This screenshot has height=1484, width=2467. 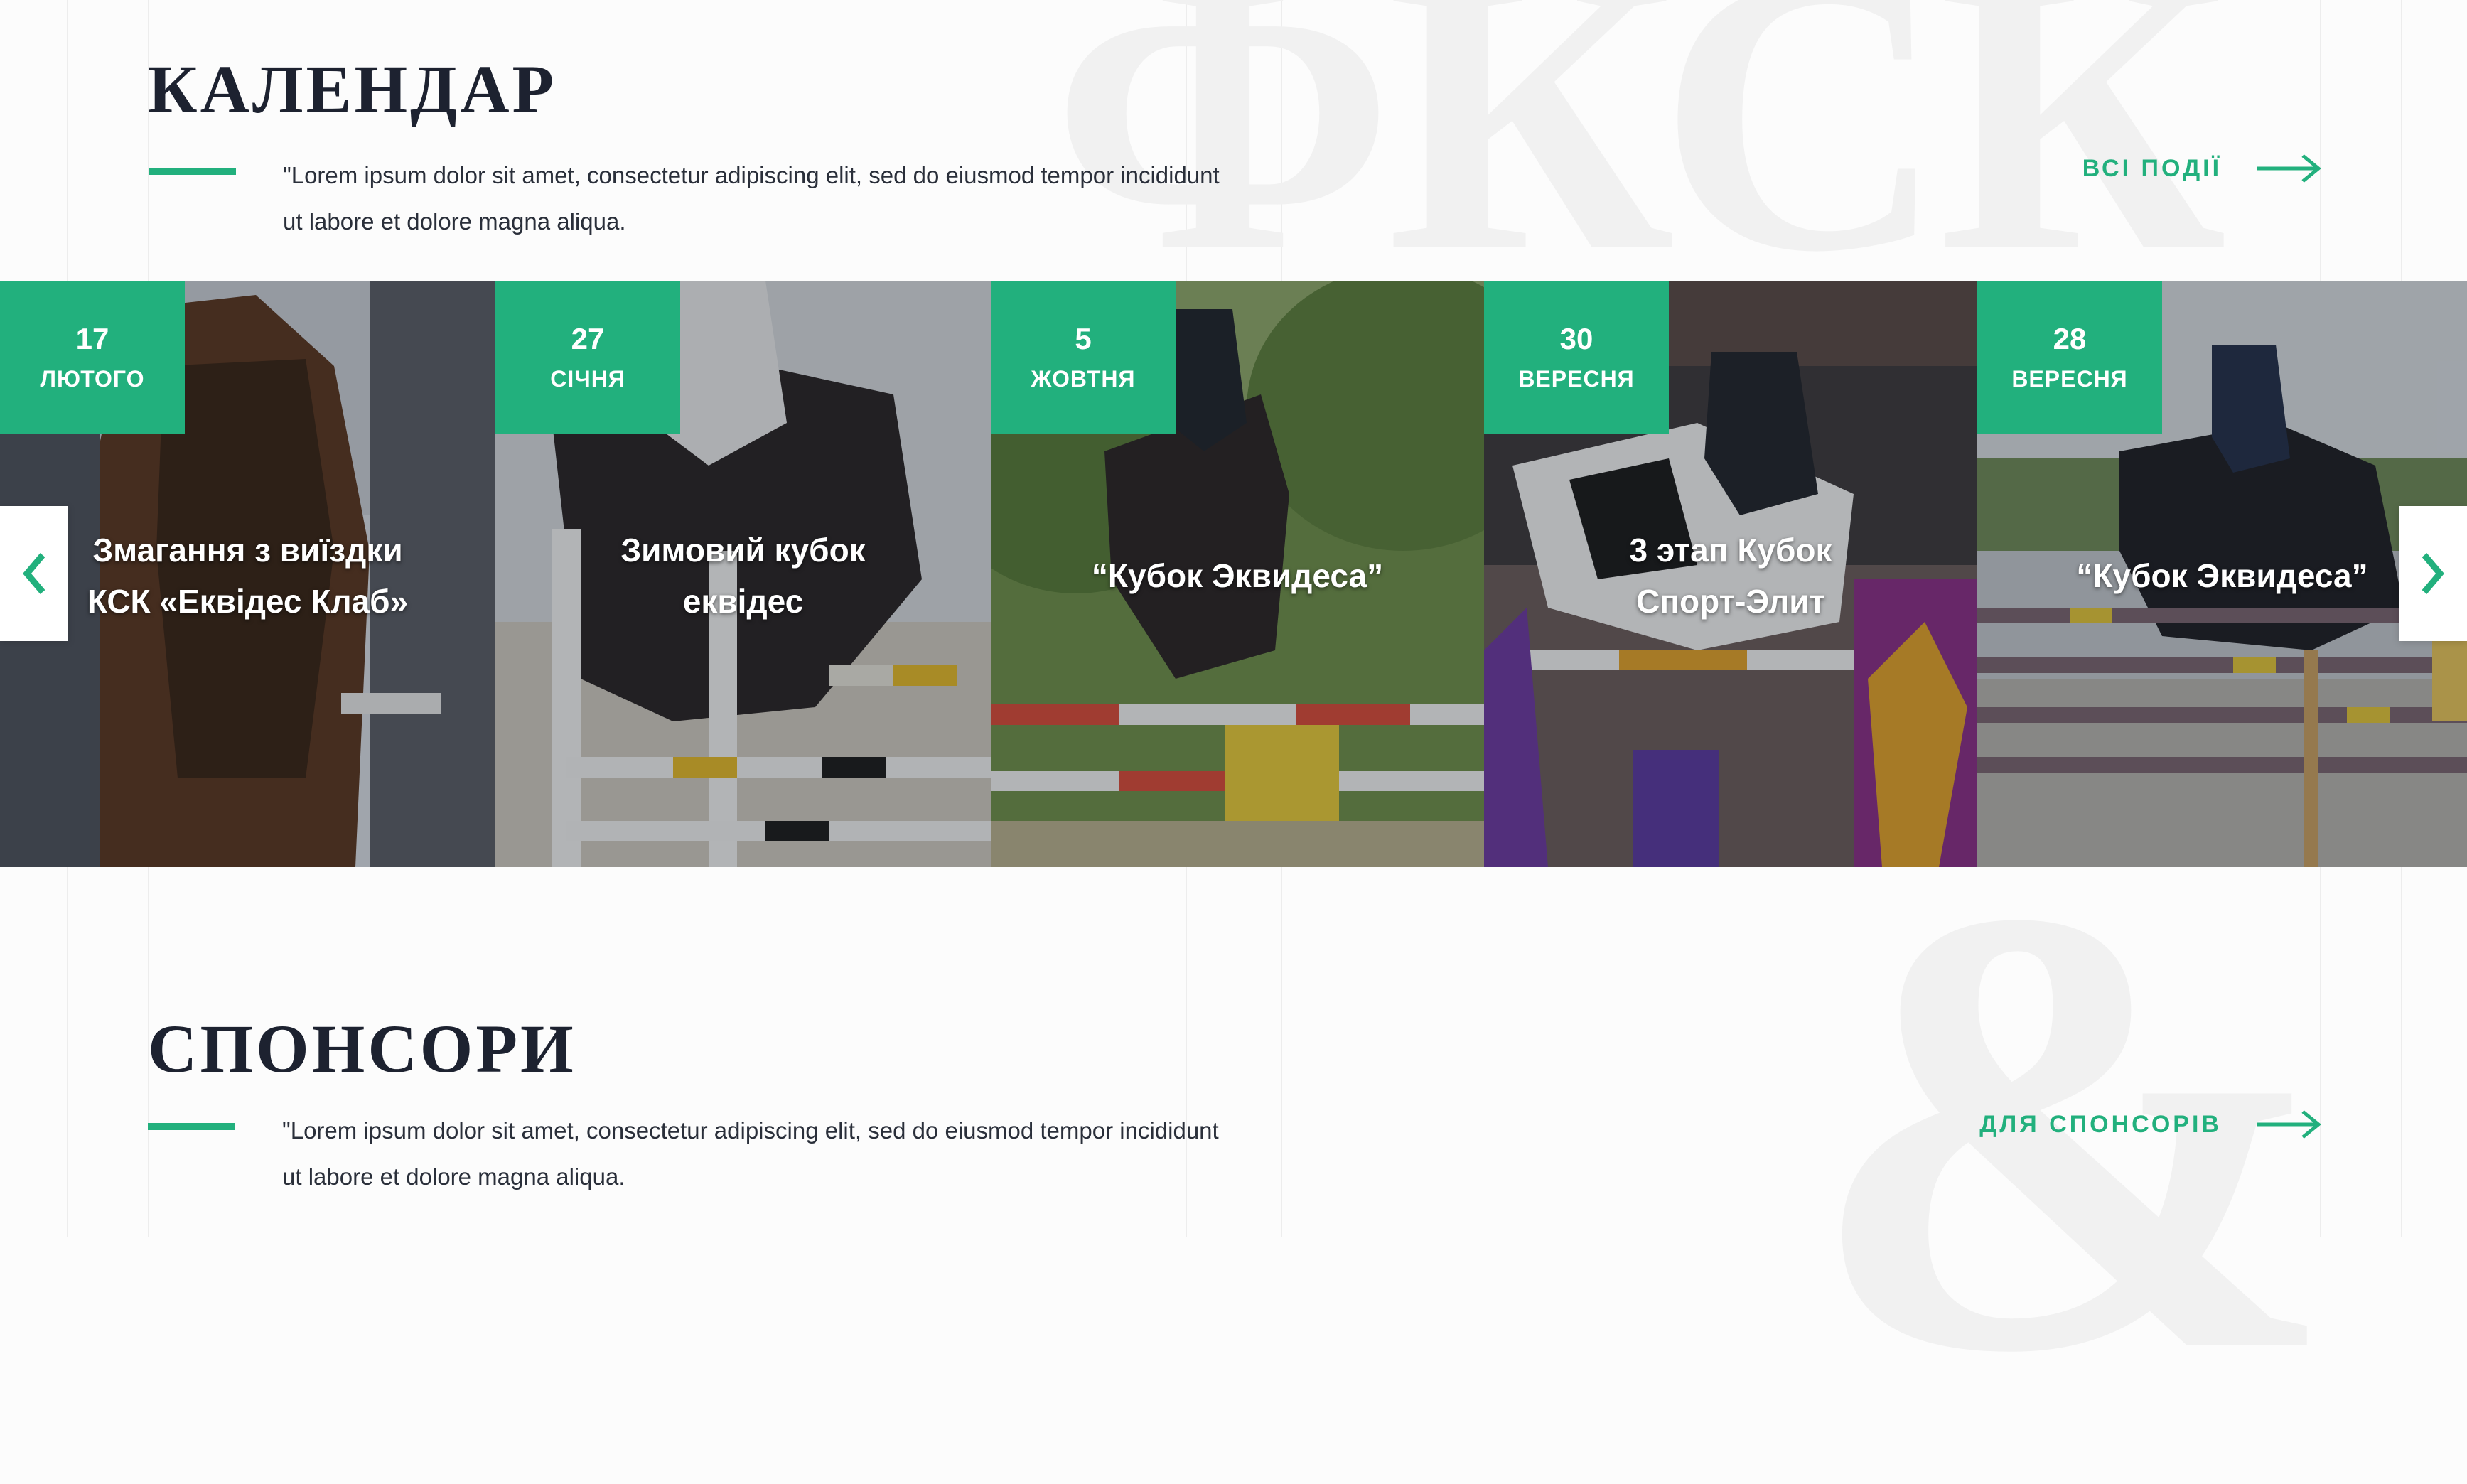 I want to click on chevron-right-icon, so click(x=2433, y=573).